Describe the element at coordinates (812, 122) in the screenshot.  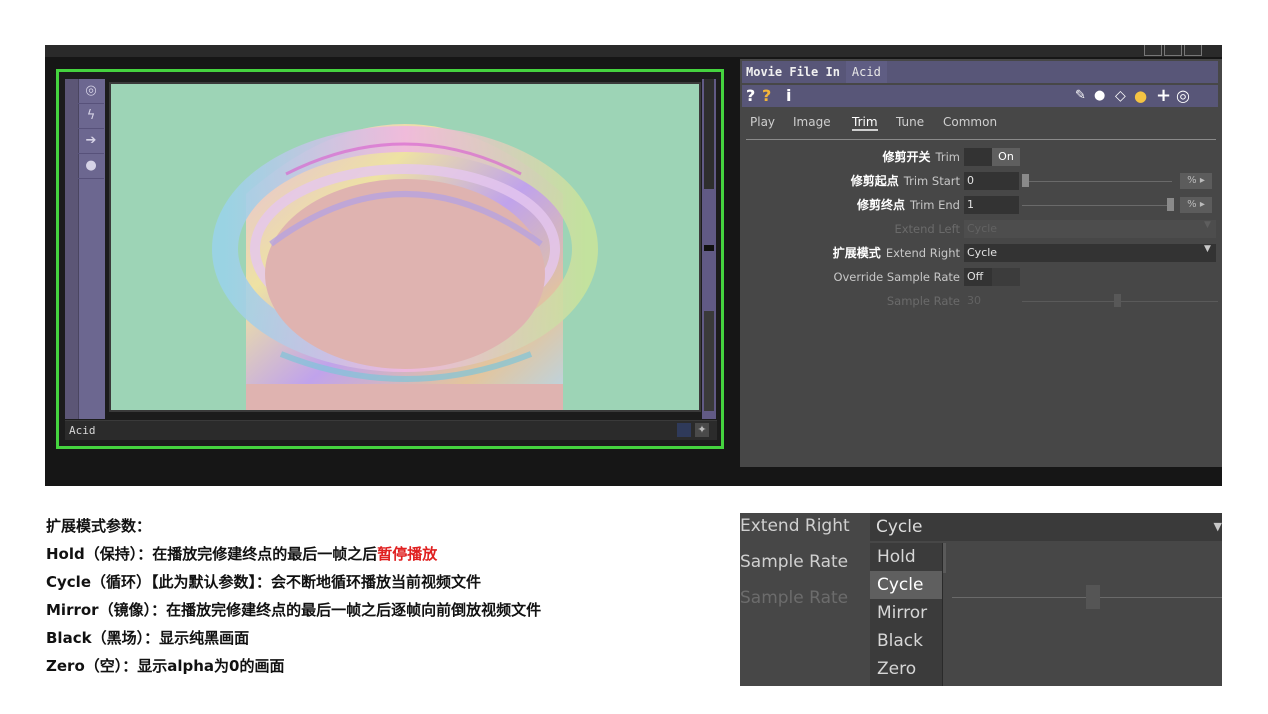
I see `tab-image: Image` at that location.